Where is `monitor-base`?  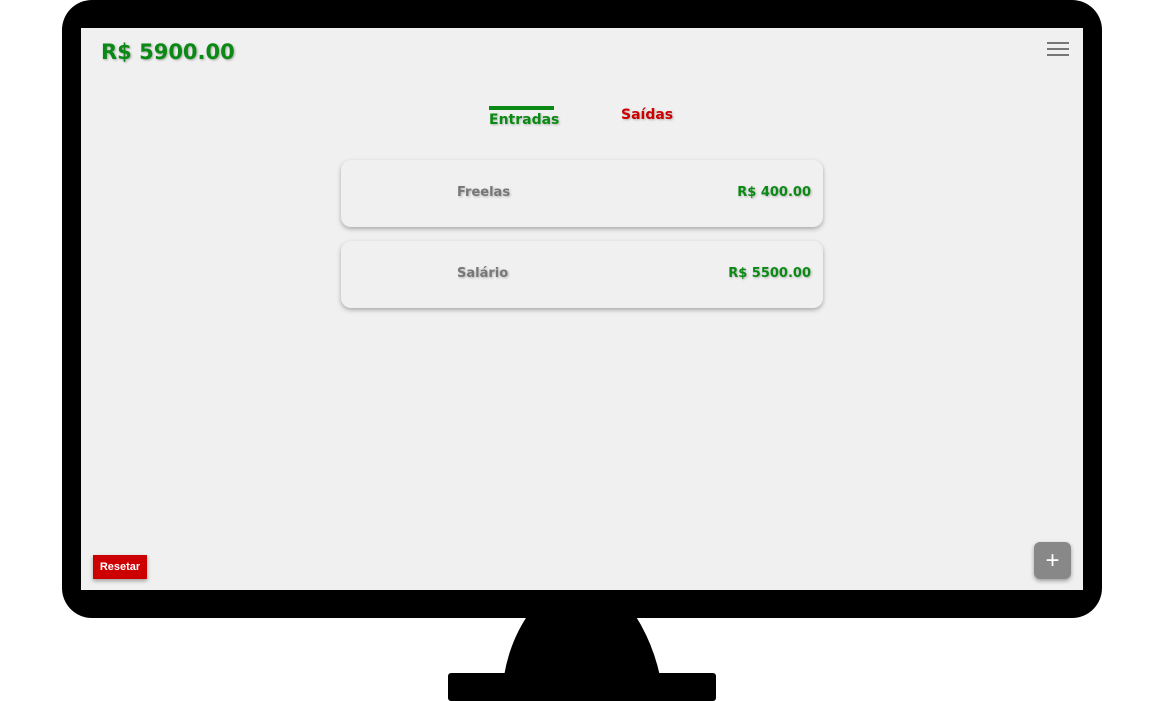 monitor-base is located at coordinates (582, 687).